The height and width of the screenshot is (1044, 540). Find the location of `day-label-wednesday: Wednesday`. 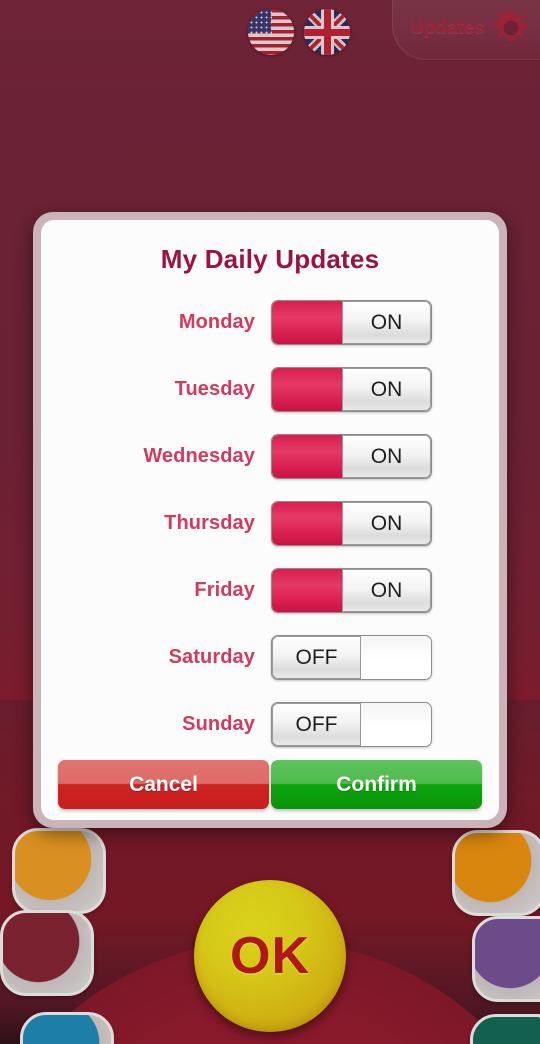

day-label-wednesday: Wednesday is located at coordinates (199, 456).